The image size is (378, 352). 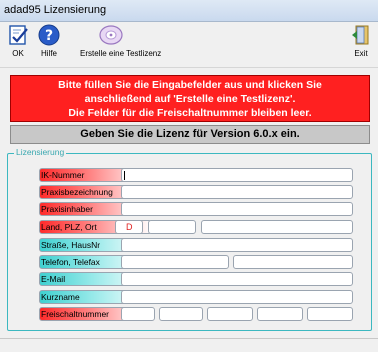 I want to click on phone-input, so click(x=175, y=262).